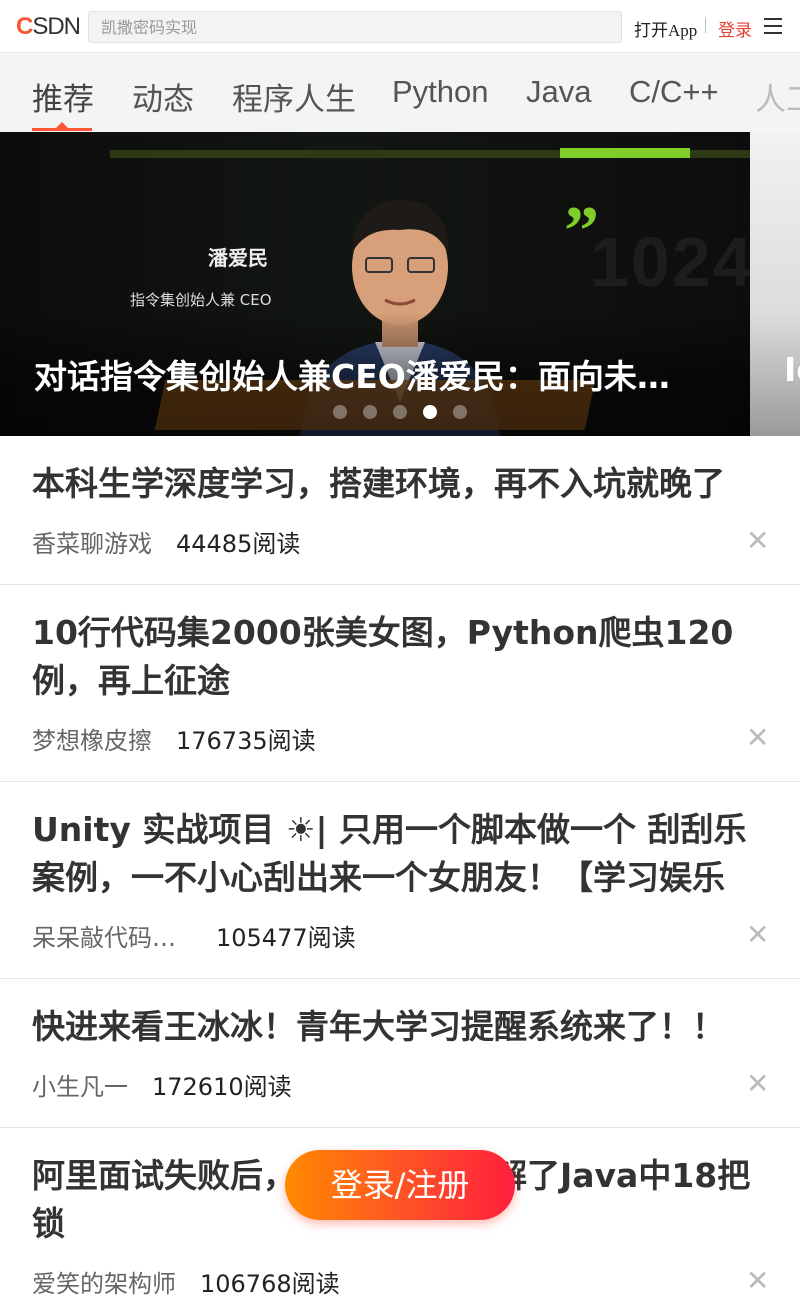 The width and height of the screenshot is (800, 1299). Describe the element at coordinates (104, 1281) in the screenshot. I see `article-author: 爱笑的架构师` at that location.